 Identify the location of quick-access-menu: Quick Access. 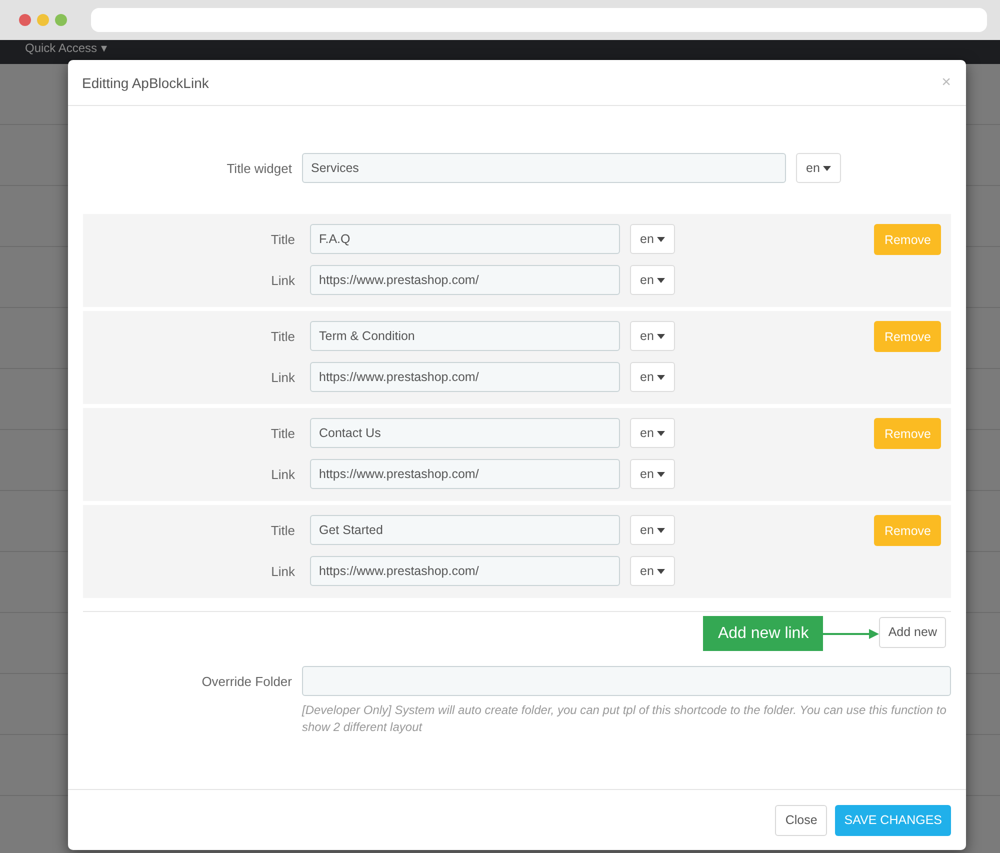
(61, 48).